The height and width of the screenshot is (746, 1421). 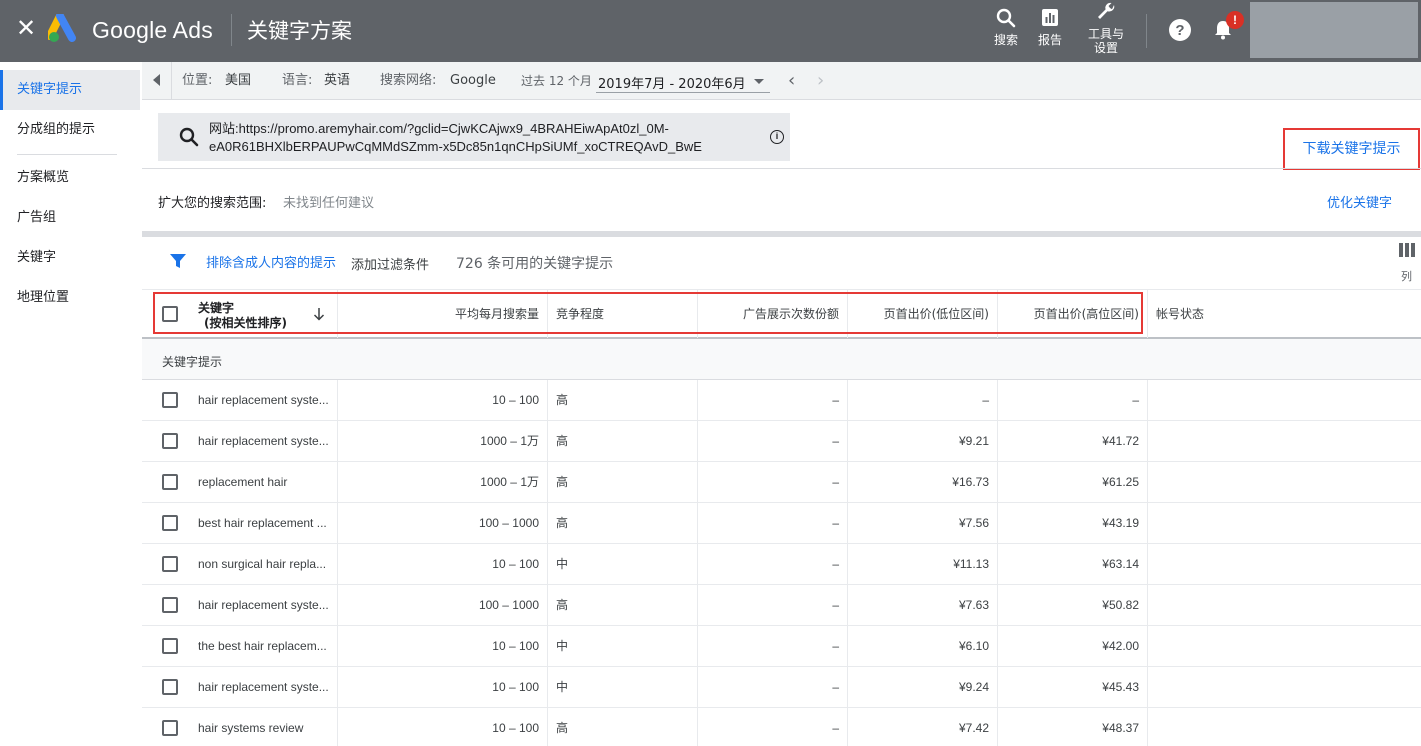 What do you see at coordinates (408, 80) in the screenshot?
I see `network-label: 搜索网络:` at bounding box center [408, 80].